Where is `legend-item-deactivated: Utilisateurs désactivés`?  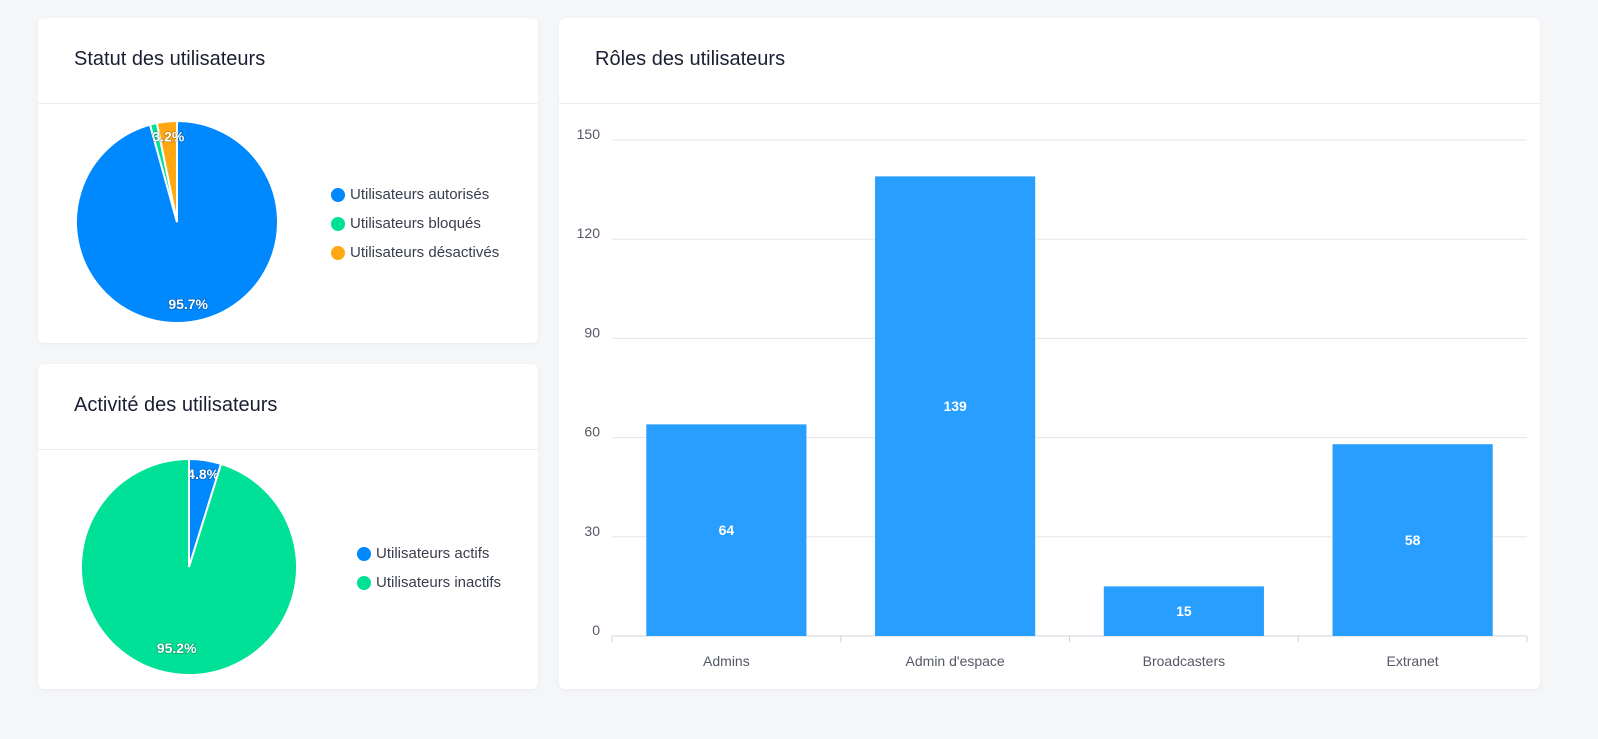 legend-item-deactivated: Utilisateurs désactivés is located at coordinates (415, 252).